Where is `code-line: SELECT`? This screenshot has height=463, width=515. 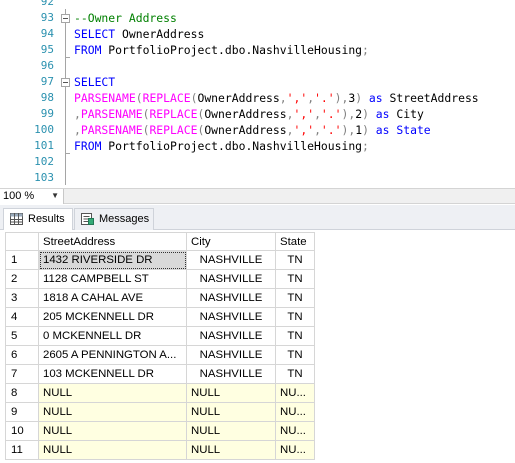
code-line: SELECT is located at coordinates (94, 82).